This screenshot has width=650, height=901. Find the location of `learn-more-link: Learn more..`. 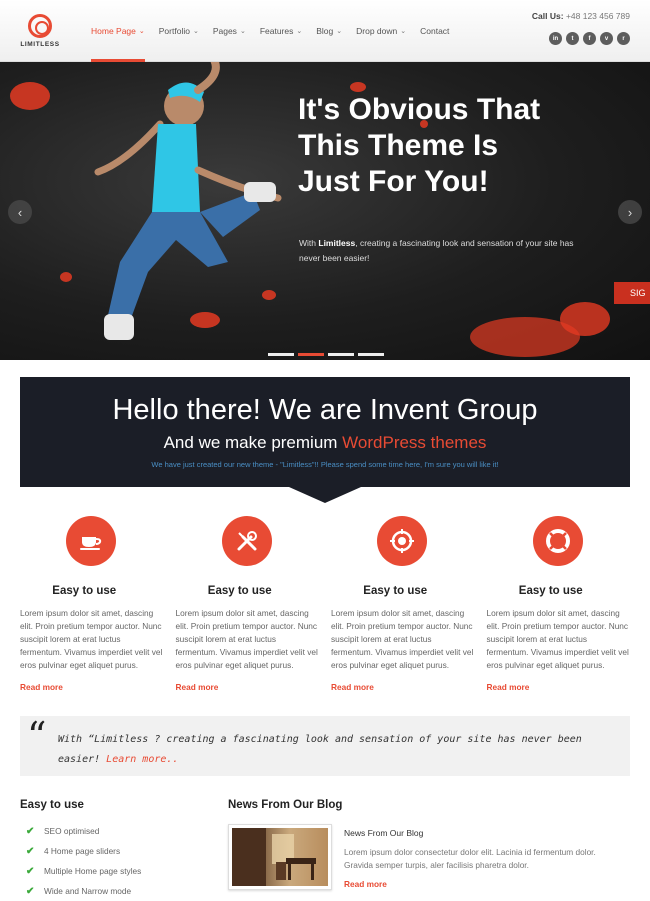

learn-more-link: Learn more.. is located at coordinates (142, 759).